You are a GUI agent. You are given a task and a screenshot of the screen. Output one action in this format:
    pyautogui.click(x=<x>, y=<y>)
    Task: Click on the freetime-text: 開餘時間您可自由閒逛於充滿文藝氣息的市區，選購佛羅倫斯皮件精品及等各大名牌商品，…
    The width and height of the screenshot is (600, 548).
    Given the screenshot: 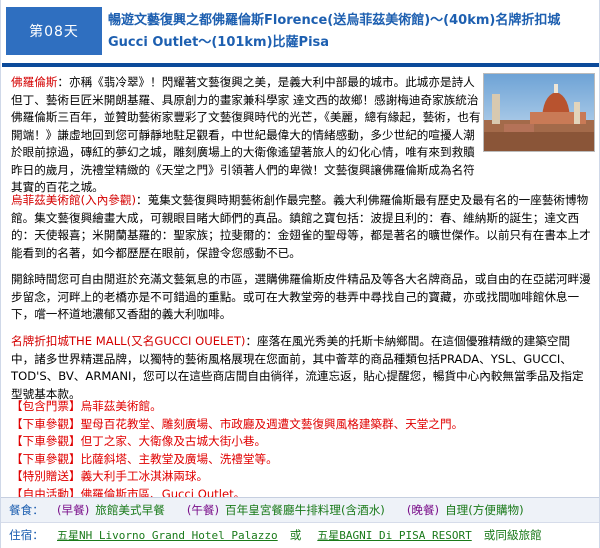 What is the action you would take?
    pyautogui.click(x=301, y=296)
    